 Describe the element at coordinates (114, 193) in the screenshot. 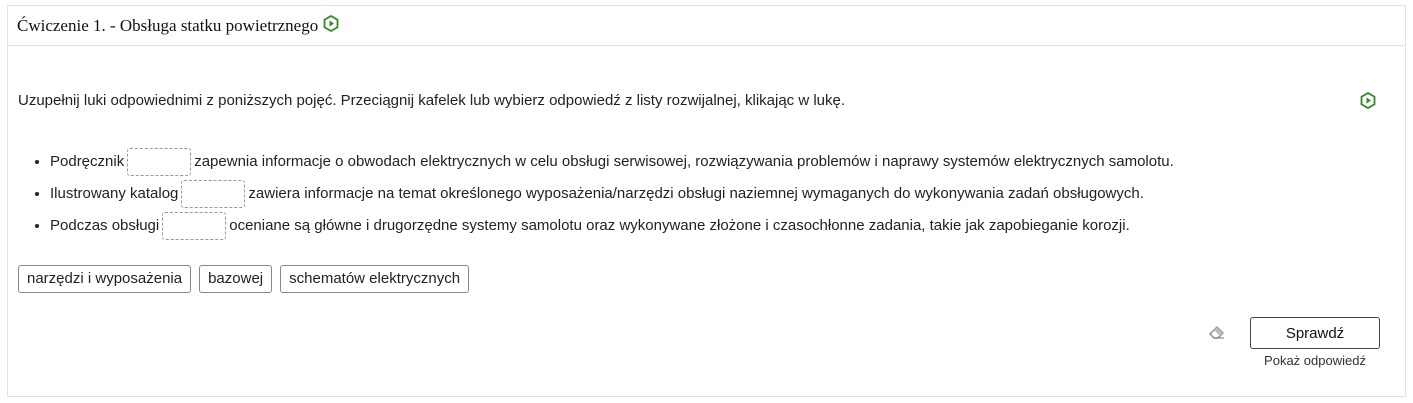

I see `item-text-before: Ilustrowany katalog` at that location.